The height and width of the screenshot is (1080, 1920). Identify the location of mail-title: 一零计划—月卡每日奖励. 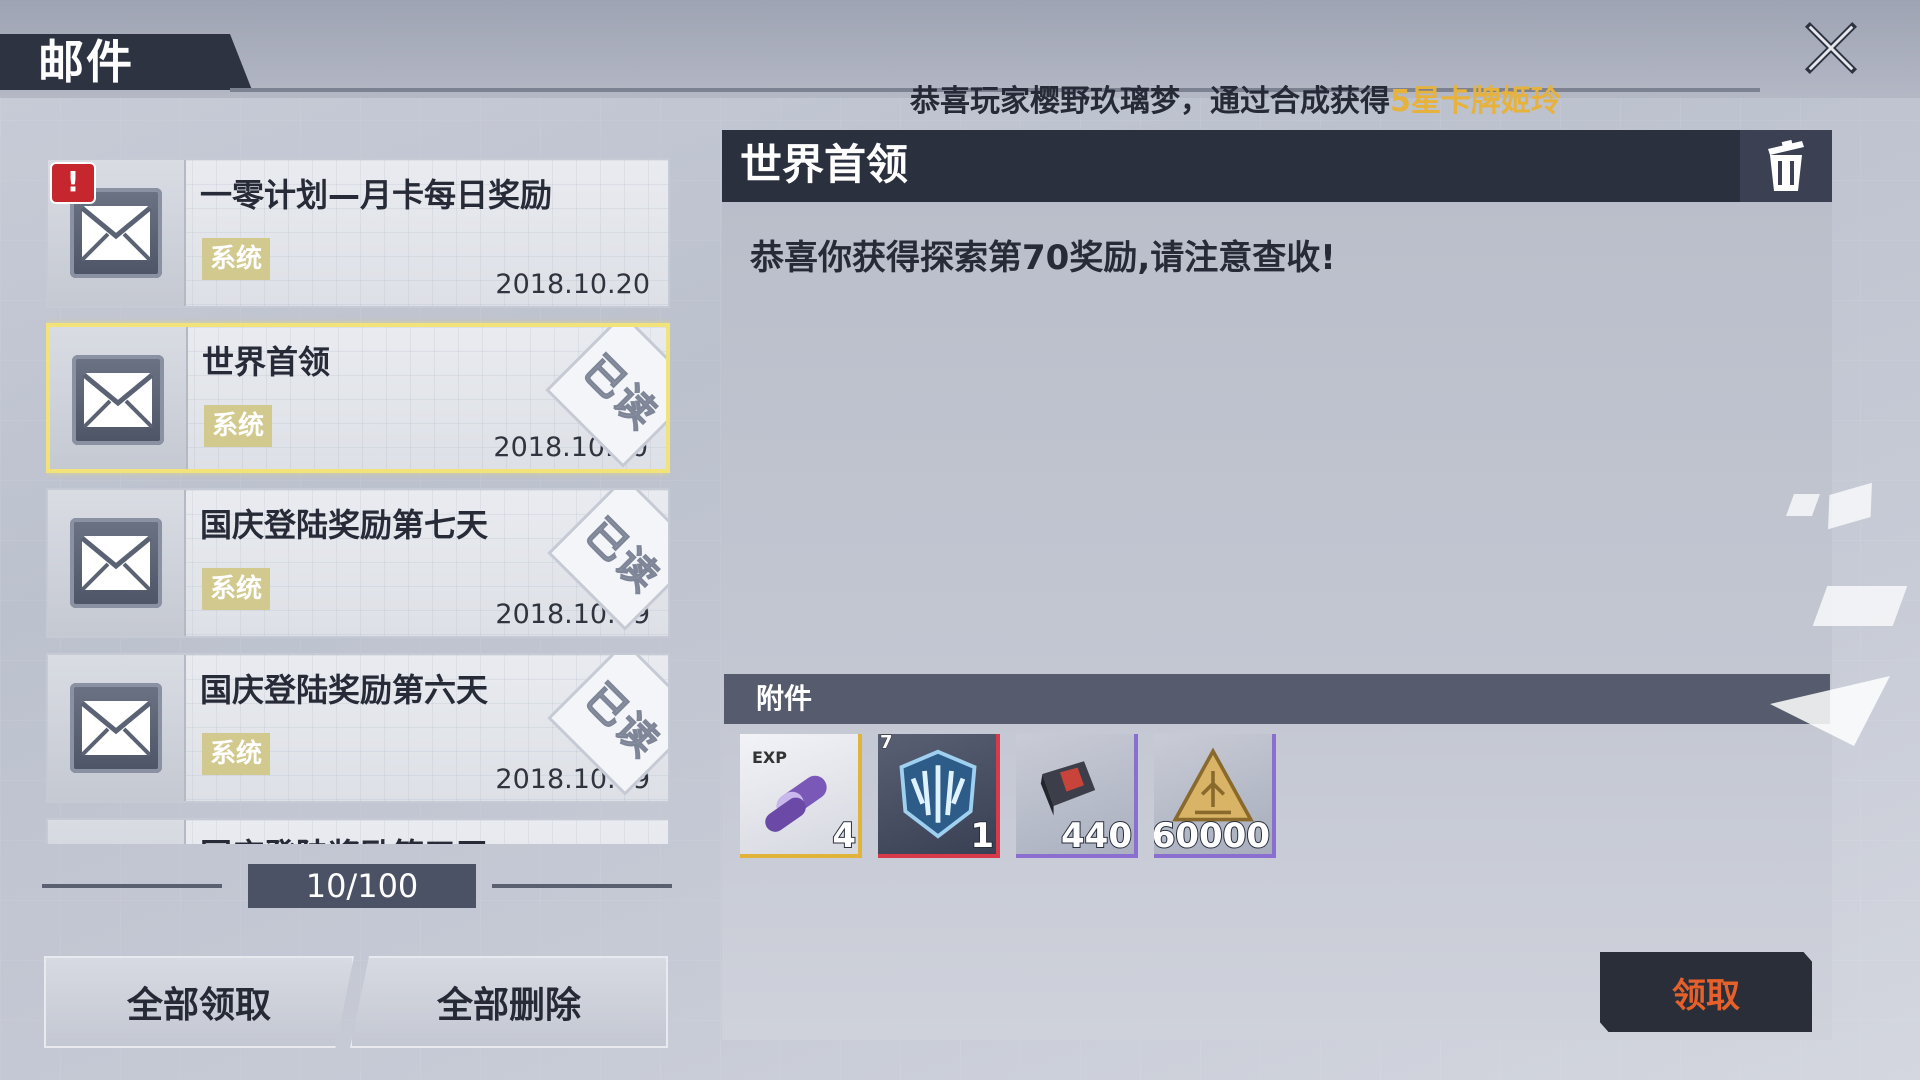
(376, 195).